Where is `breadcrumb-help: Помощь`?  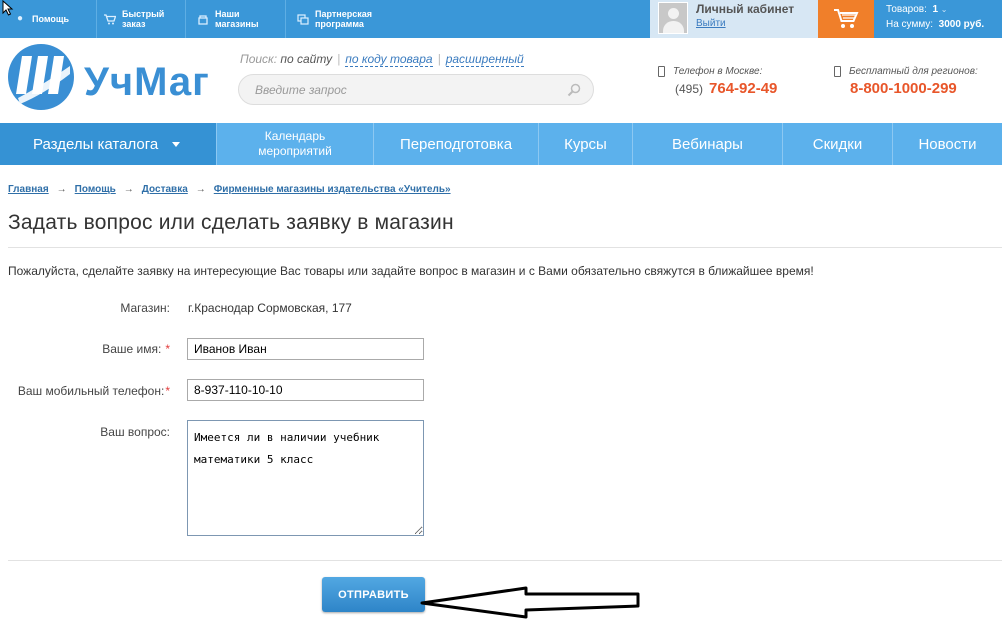 breadcrumb-help: Помощь is located at coordinates (95, 189).